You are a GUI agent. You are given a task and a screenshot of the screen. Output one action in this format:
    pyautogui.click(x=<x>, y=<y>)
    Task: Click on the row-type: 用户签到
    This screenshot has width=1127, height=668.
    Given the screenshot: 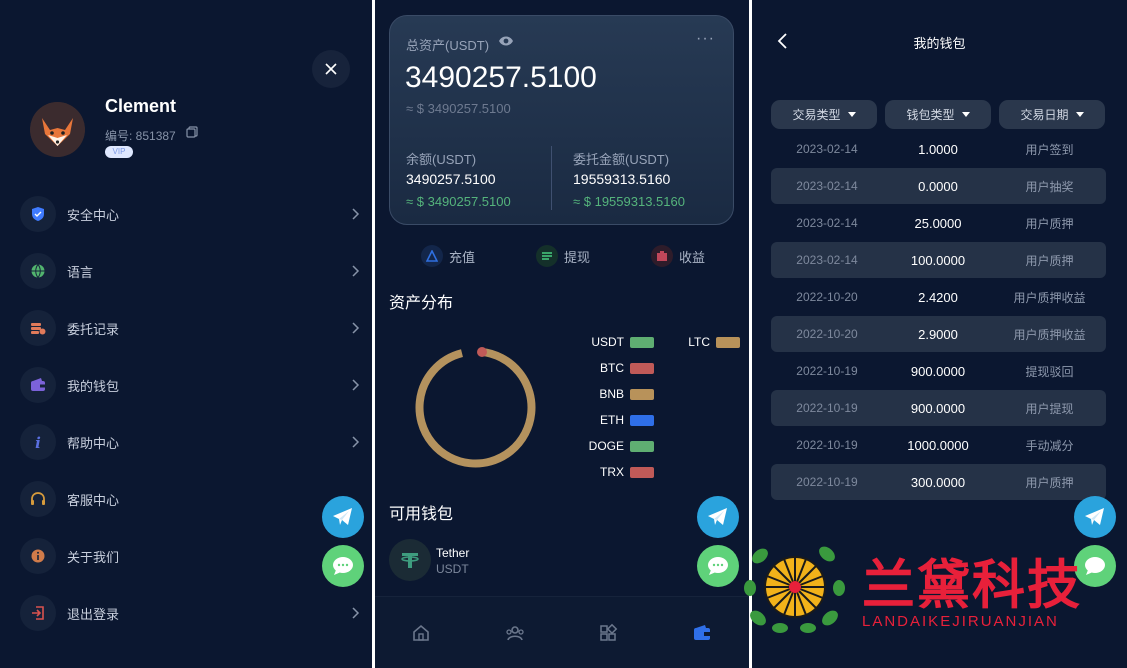 What is the action you would take?
    pyautogui.click(x=1049, y=149)
    